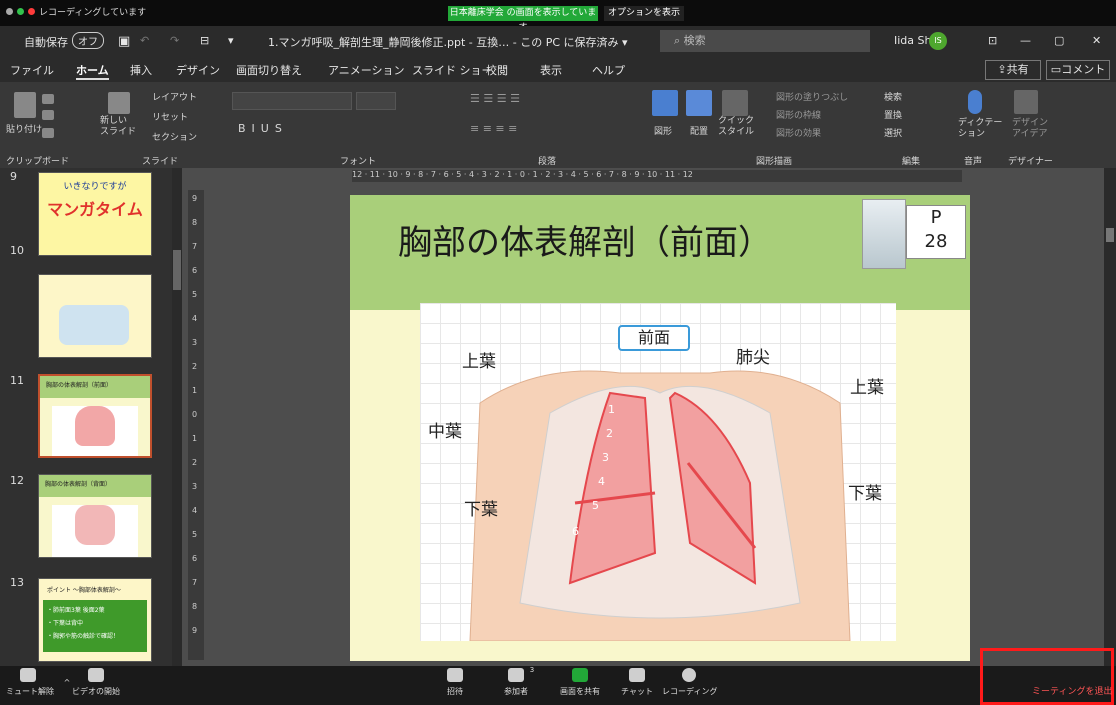 The image size is (1116, 705). I want to click on shape-fill-button: 図形の塗りつぶし, so click(812, 96).